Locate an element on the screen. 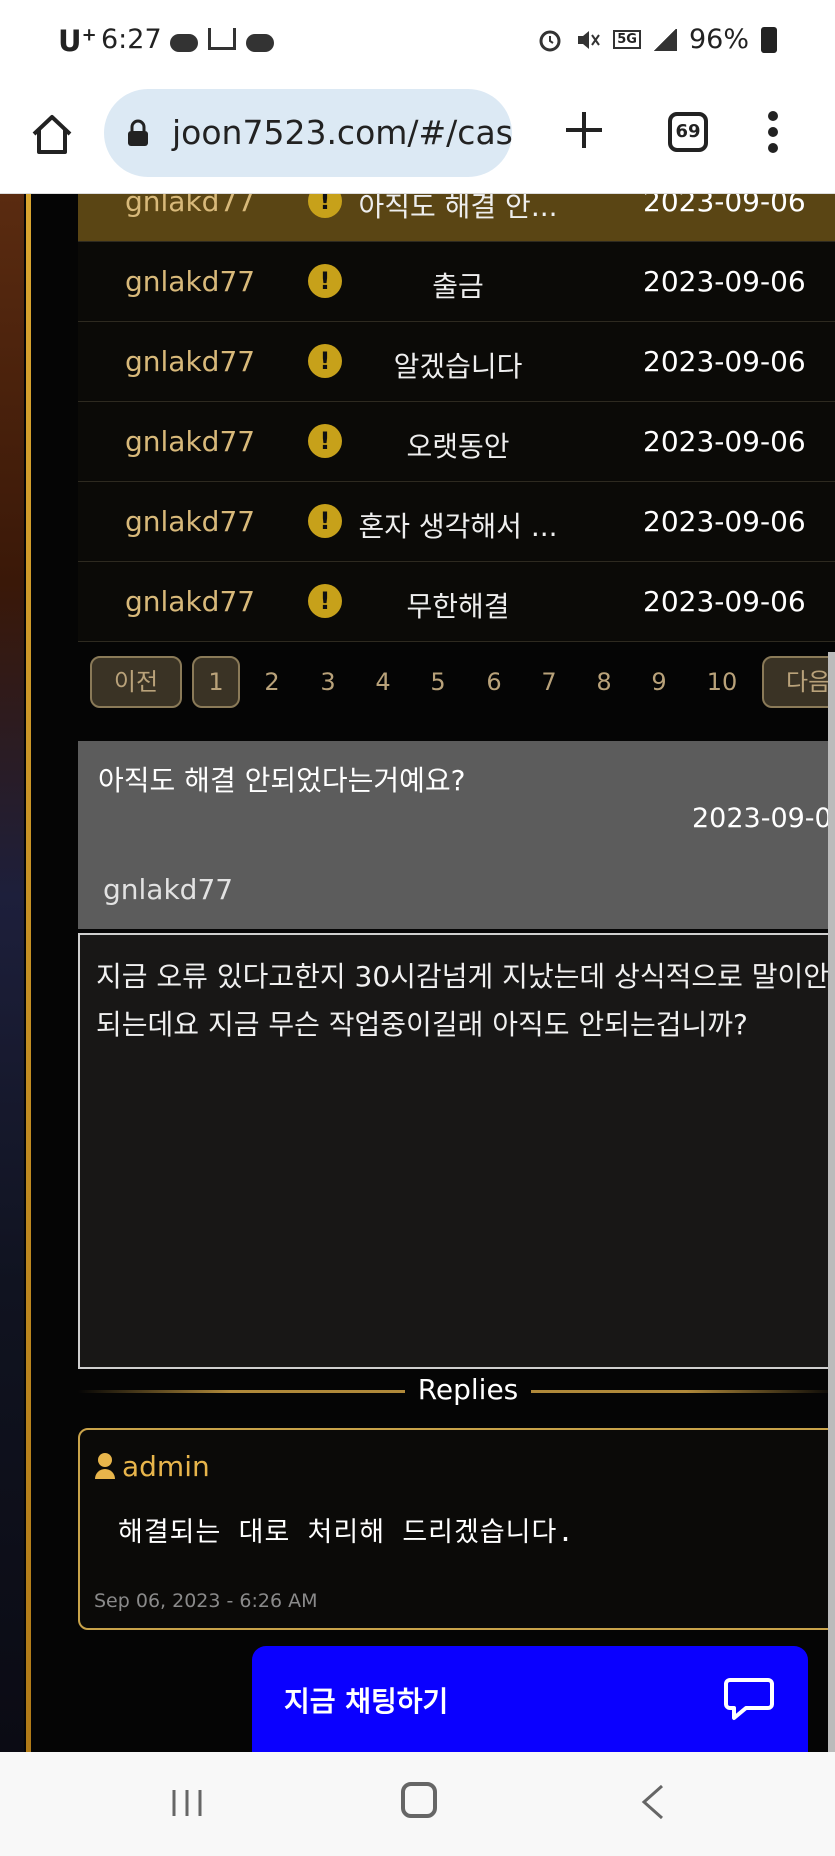 This screenshot has height=1856, width=835. network-type: 5G is located at coordinates (627, 39).